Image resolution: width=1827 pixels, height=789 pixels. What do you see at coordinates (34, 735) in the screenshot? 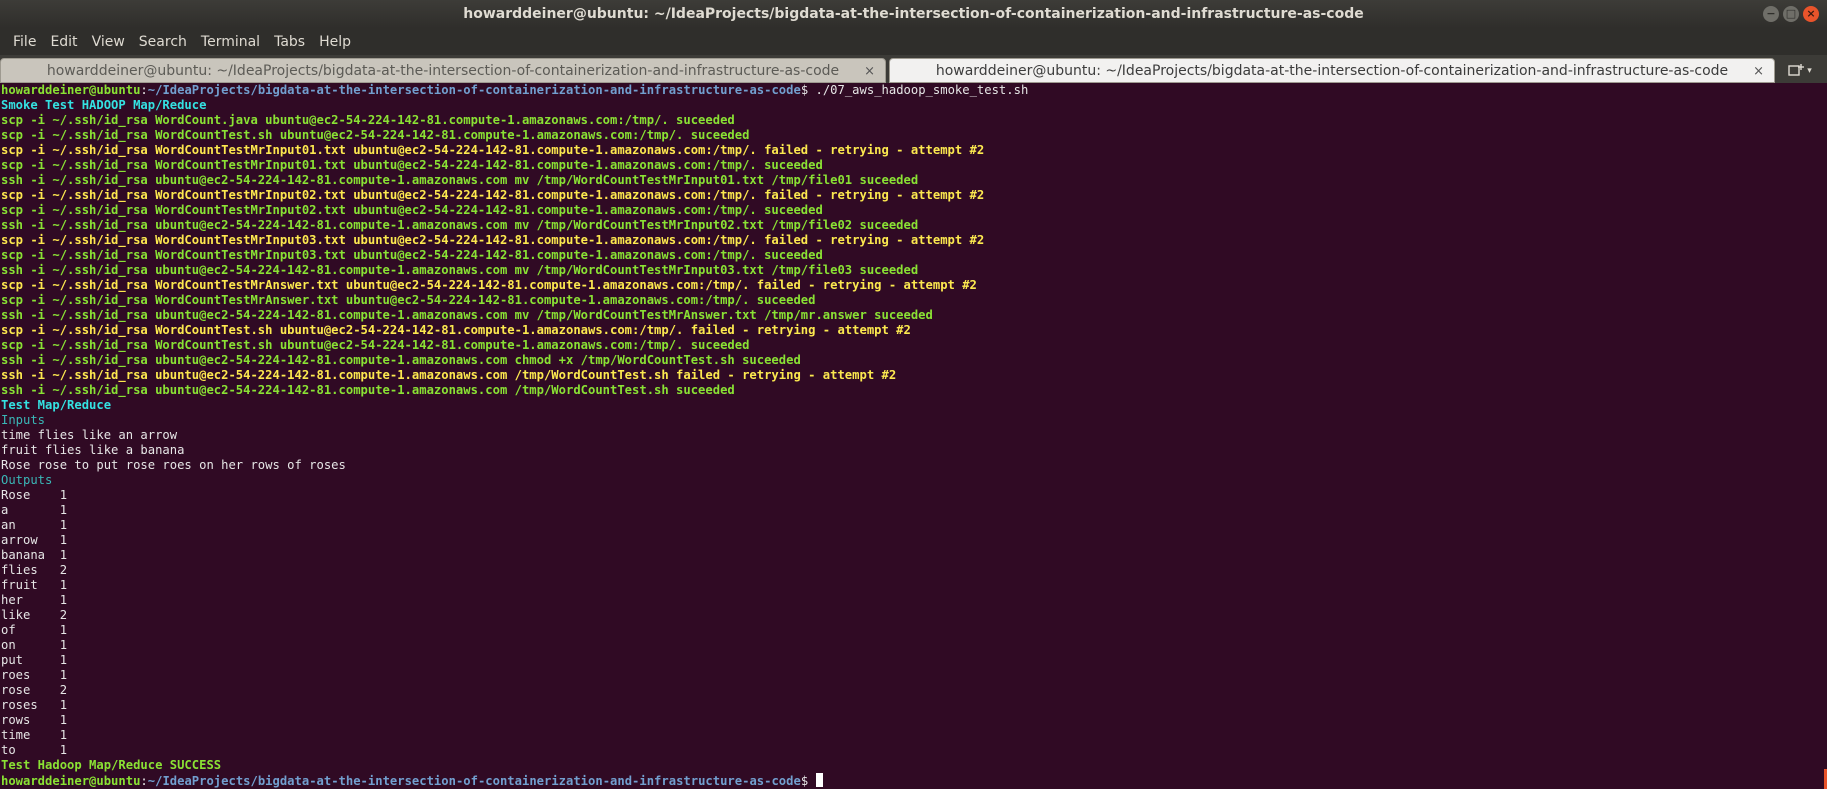
I see `terminal-line: time 1` at bounding box center [34, 735].